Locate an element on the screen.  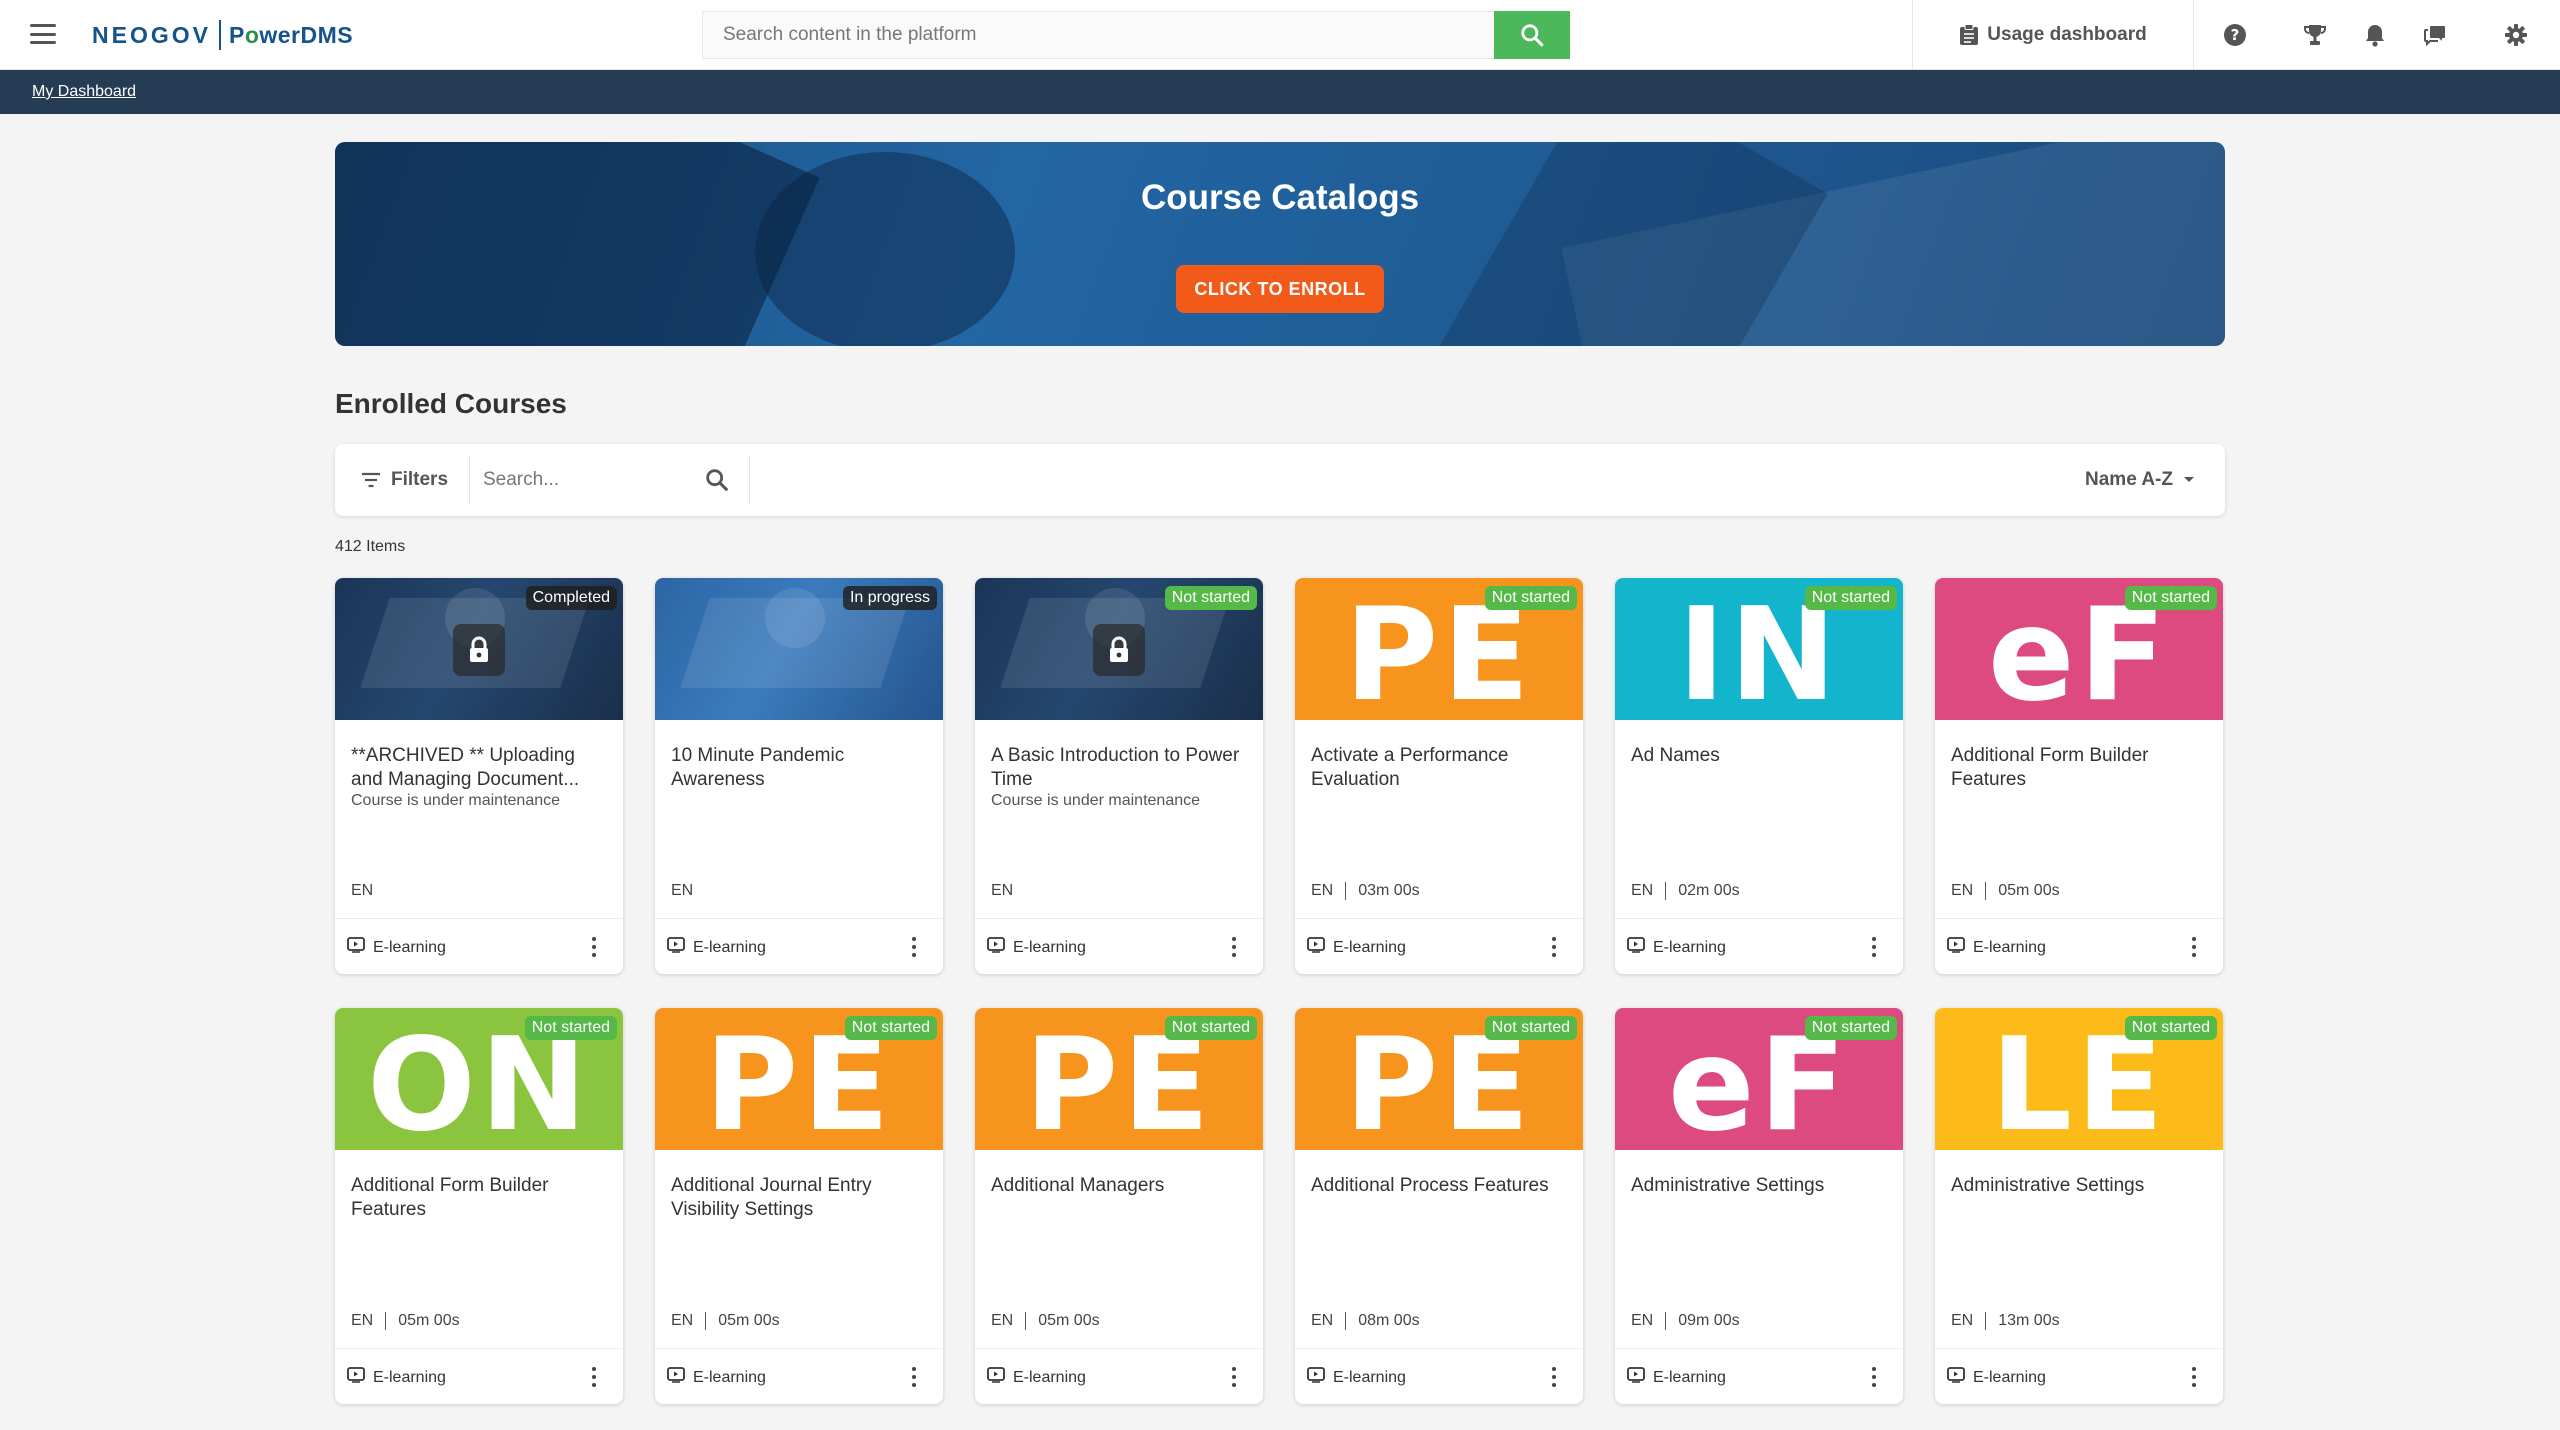
trophy-icon is located at coordinates (2315, 35).